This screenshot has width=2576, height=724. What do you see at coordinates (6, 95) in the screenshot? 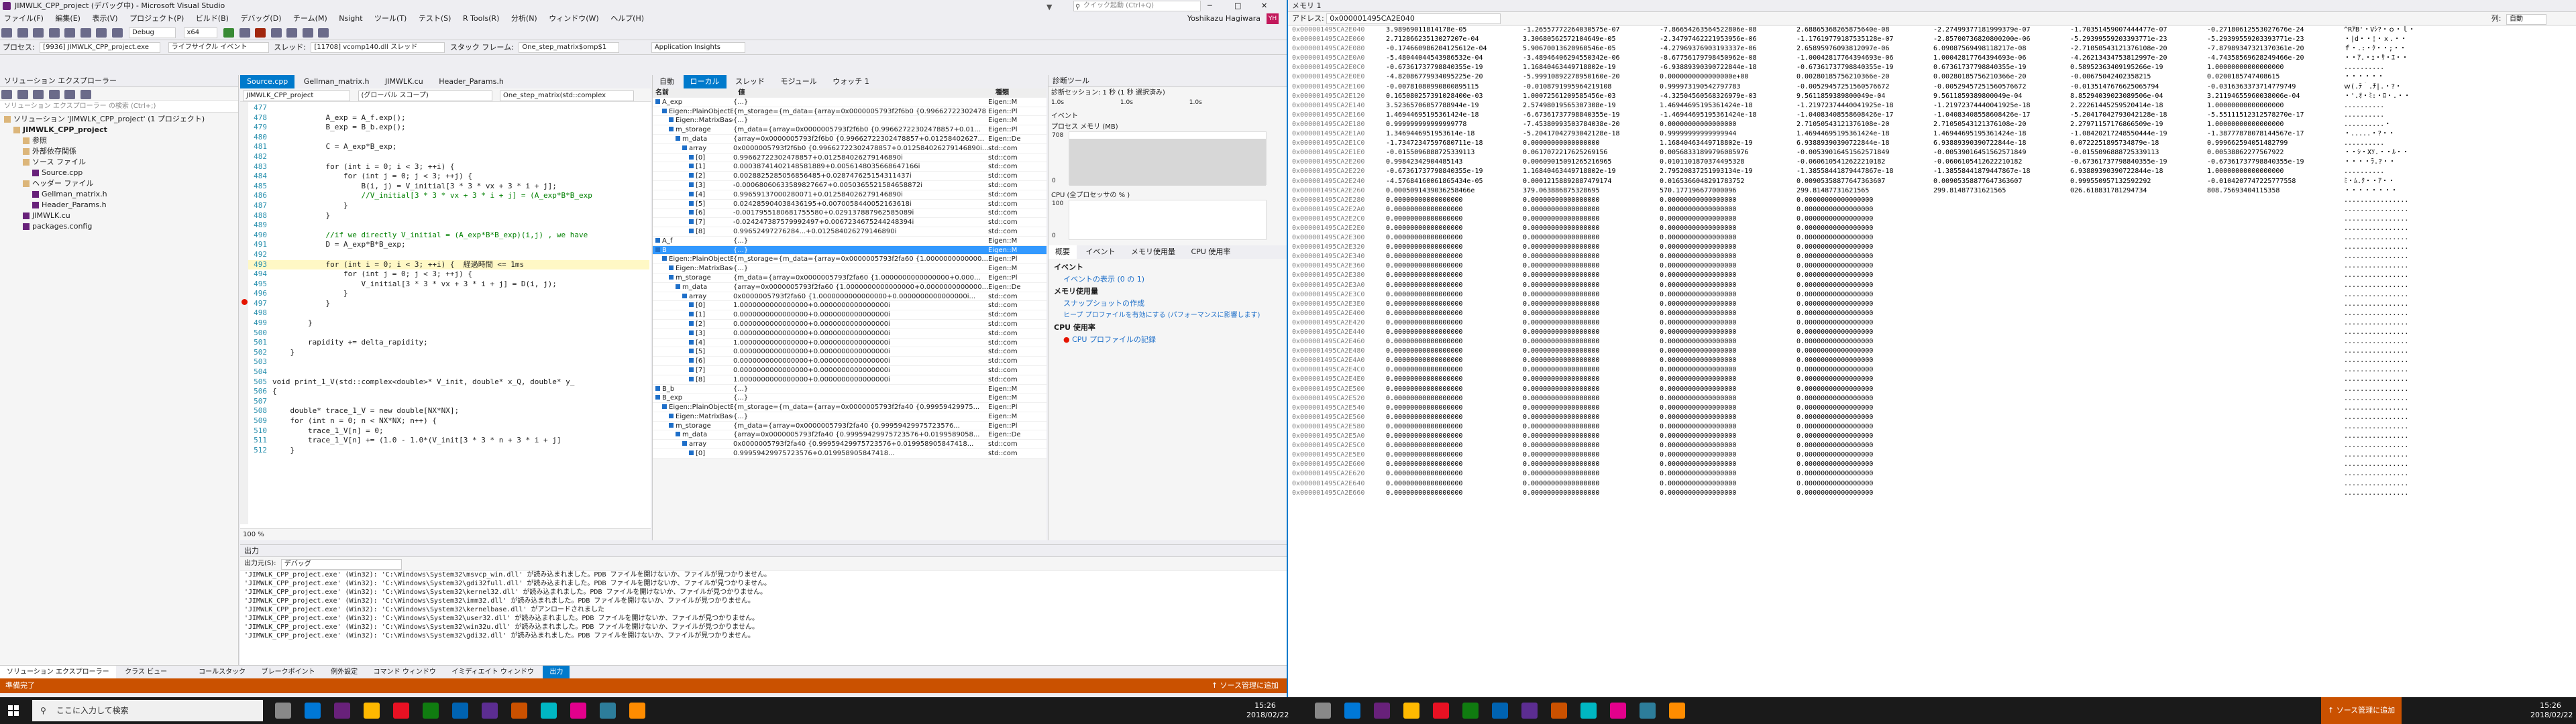
I see `home-icon` at bounding box center [6, 95].